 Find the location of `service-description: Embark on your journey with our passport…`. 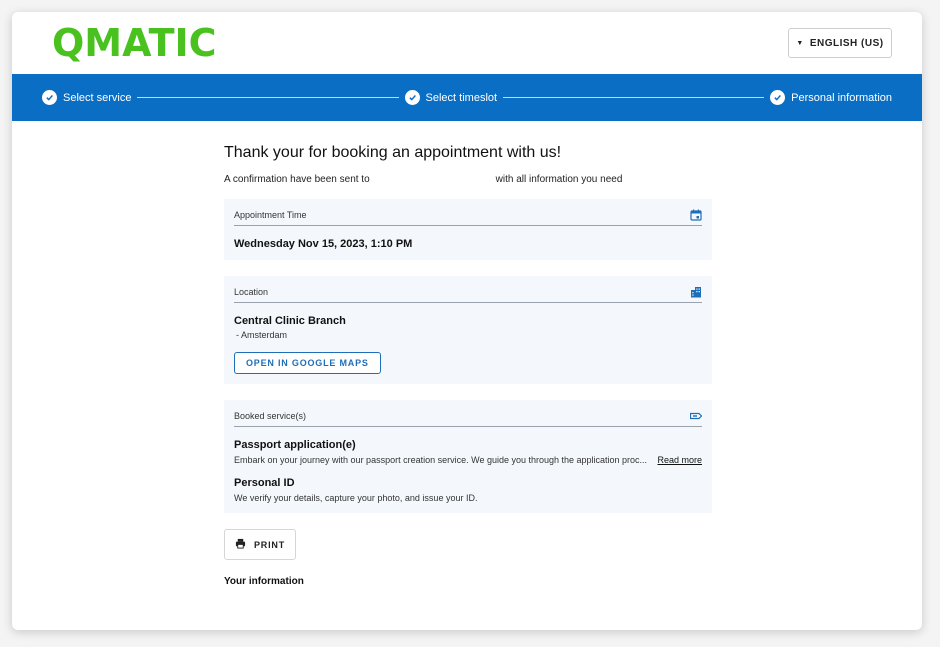

service-description: Embark on your journey with our passport… is located at coordinates (468, 460).